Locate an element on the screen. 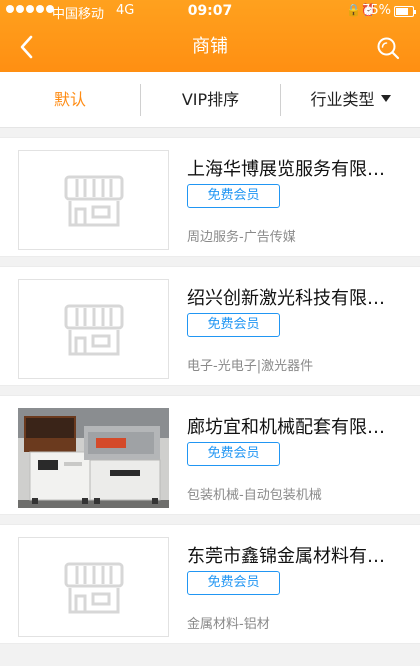  shop-name: 绍兴创新激光科技有限公司 is located at coordinates (294, 298).